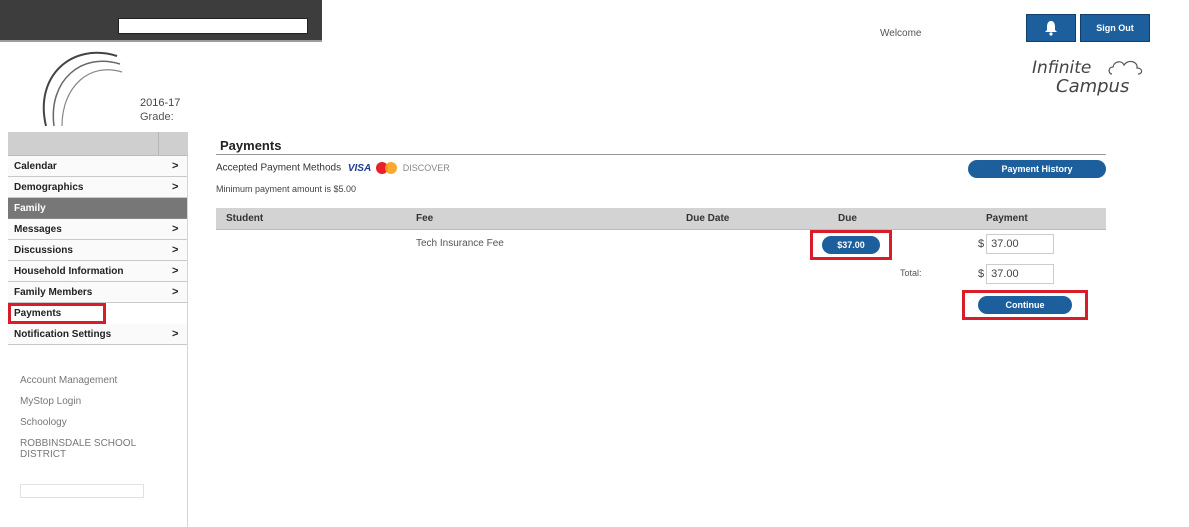 Image resolution: width=1189 pixels, height=527 pixels. I want to click on sidebar-item-label: Payments, so click(38, 313).